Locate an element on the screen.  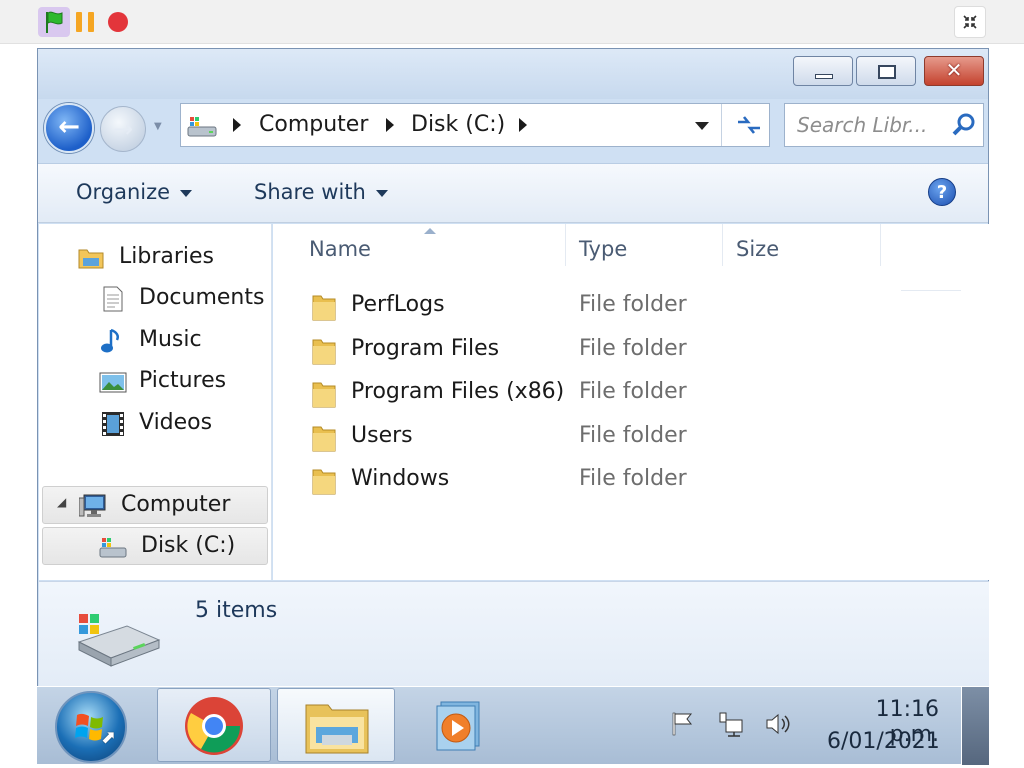
back-button: ← is located at coordinates (69, 128).